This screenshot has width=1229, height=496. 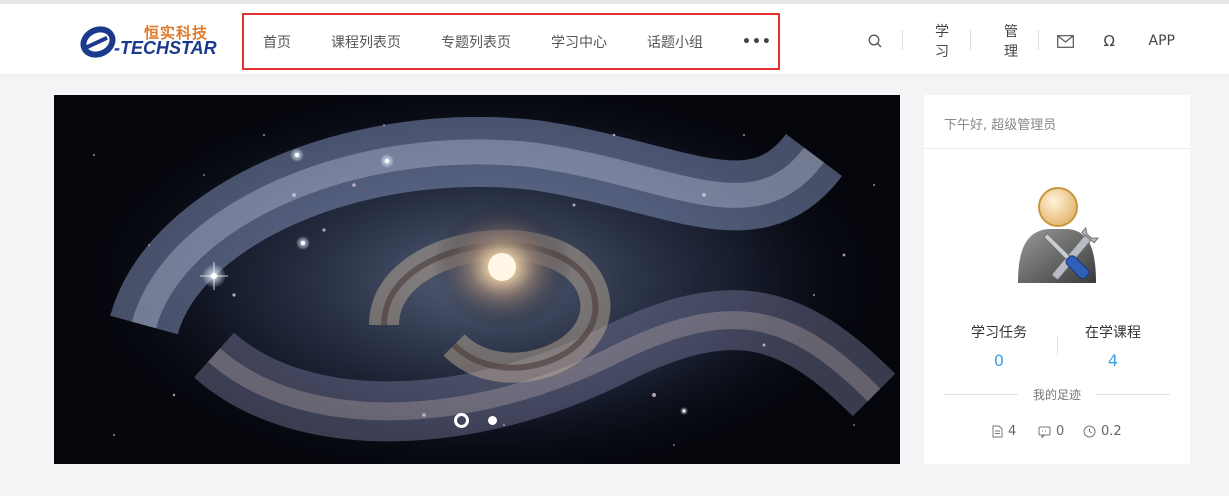 I want to click on logo-e-icon, so click(x=98, y=42).